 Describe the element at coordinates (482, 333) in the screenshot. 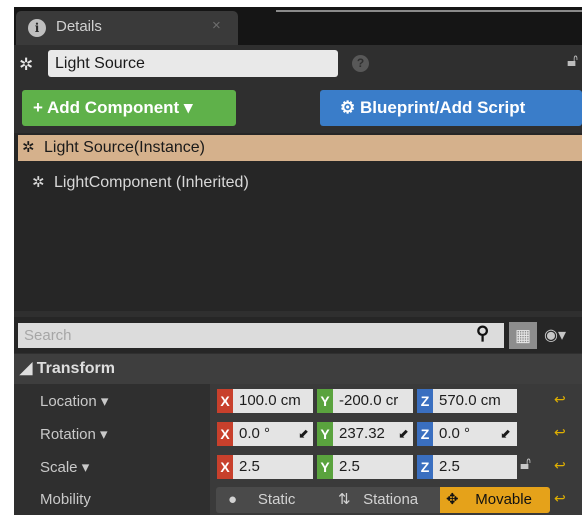

I see `search-icon: ⚲` at that location.